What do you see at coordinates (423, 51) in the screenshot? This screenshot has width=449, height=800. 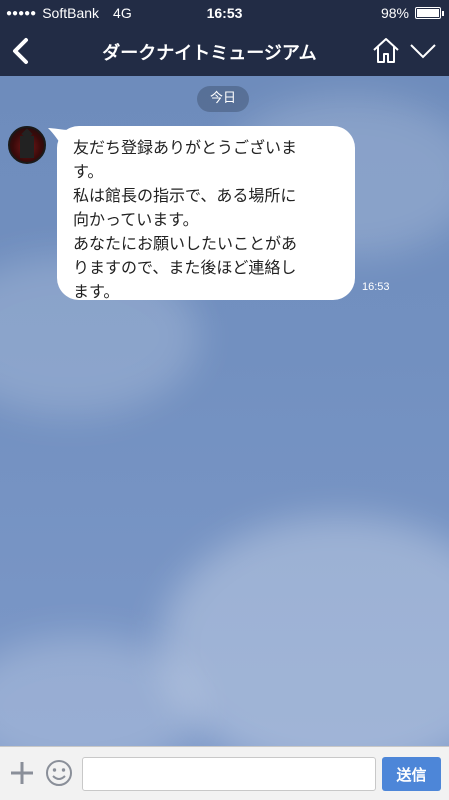 I see `chevron-down-icon` at bounding box center [423, 51].